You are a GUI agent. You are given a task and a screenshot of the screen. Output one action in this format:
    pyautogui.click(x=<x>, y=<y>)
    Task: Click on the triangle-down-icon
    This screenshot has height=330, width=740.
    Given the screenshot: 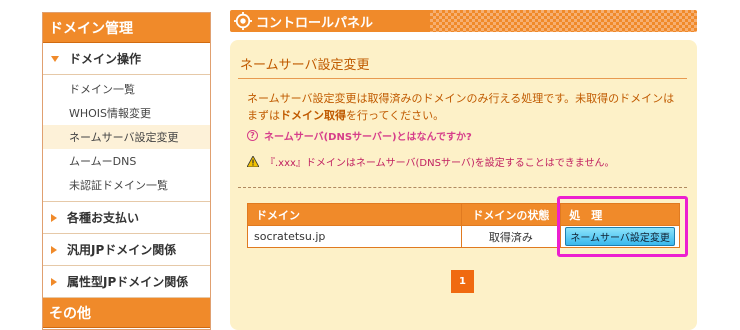 What is the action you would take?
    pyautogui.click(x=55, y=58)
    